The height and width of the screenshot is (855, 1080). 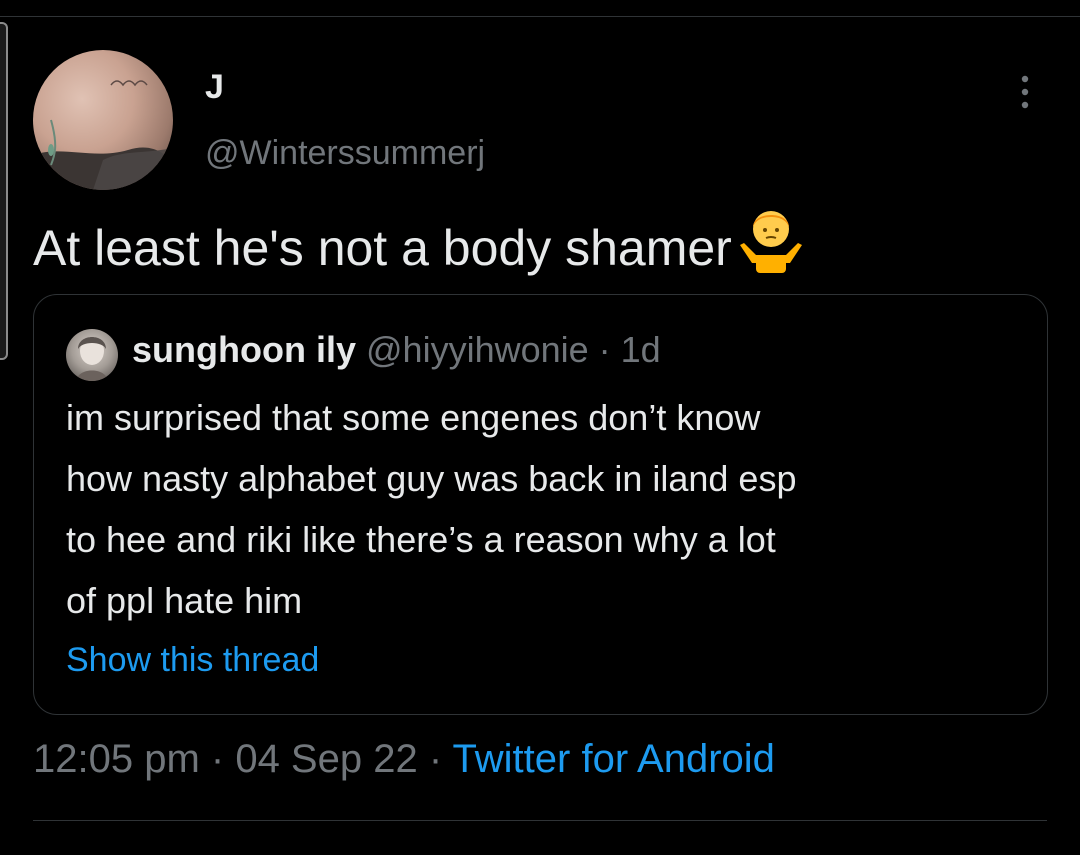 What do you see at coordinates (770, 242) in the screenshot?
I see `person-shrugging-emoji-icon` at bounding box center [770, 242].